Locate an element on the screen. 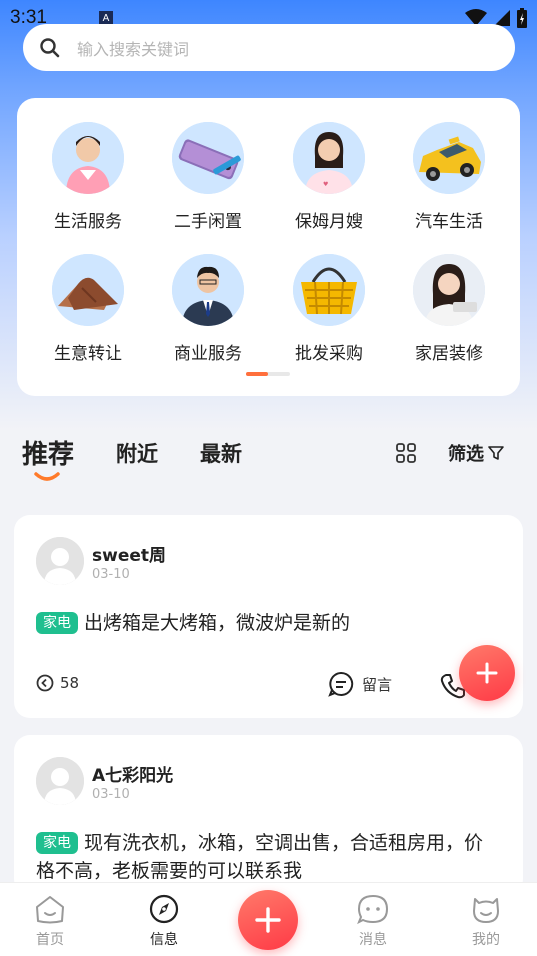 Image resolution: width=537 pixels, height=956 pixels. tab-active-underline is located at coordinates (47, 476).